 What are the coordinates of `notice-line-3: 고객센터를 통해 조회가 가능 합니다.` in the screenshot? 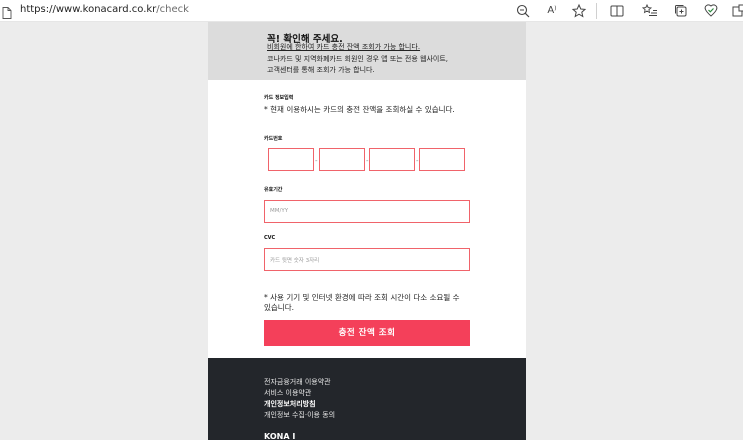 It's located at (321, 70).